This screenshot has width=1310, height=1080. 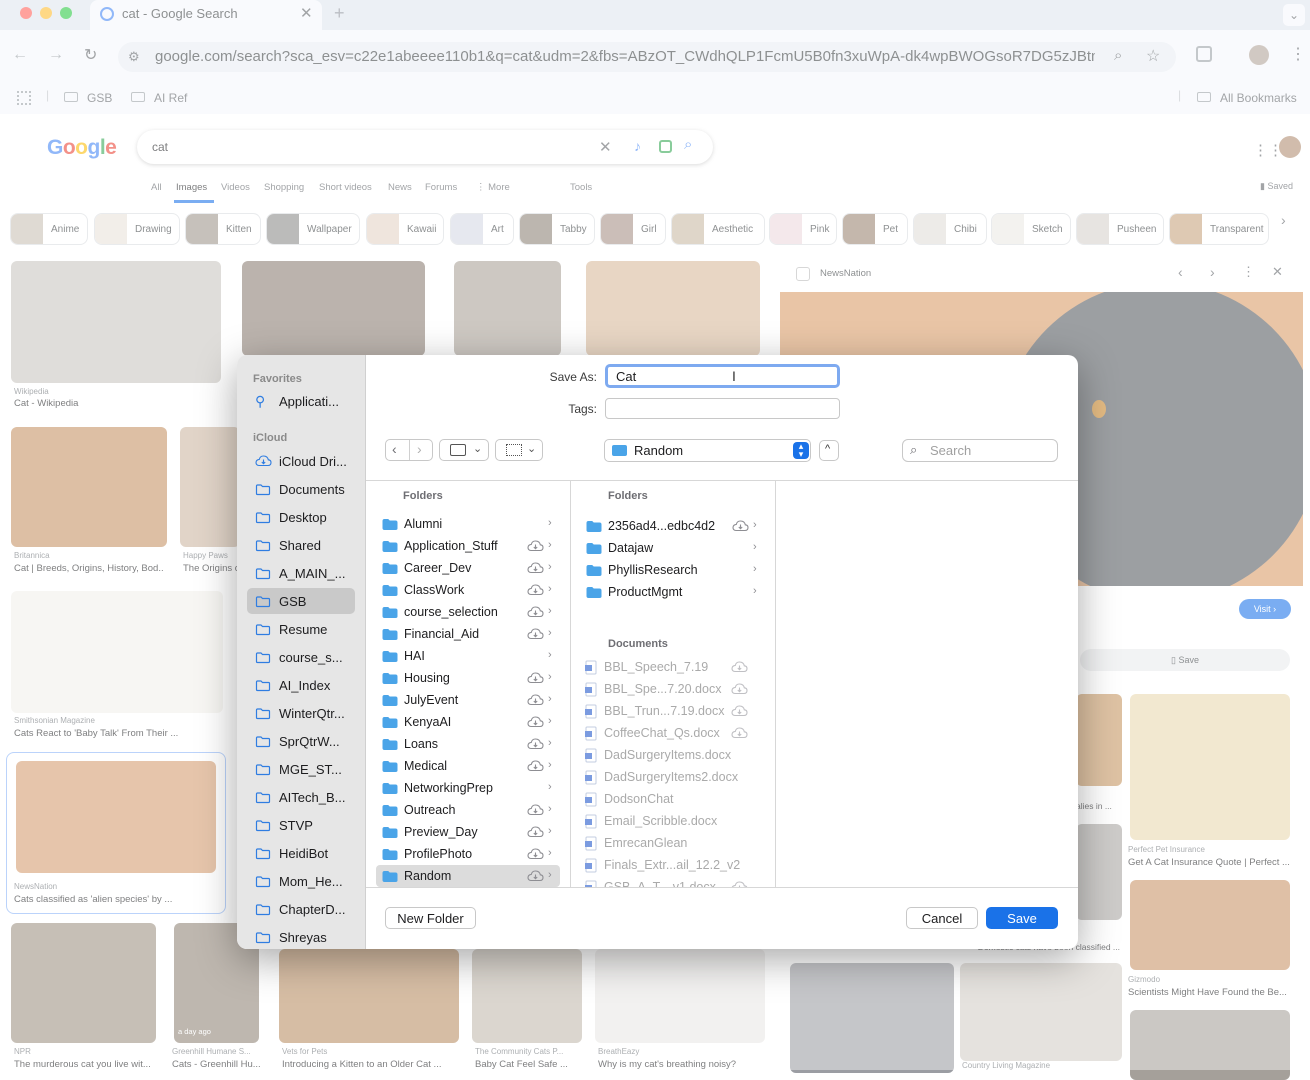 I want to click on close-tab-icon: ✕, so click(x=306, y=13).